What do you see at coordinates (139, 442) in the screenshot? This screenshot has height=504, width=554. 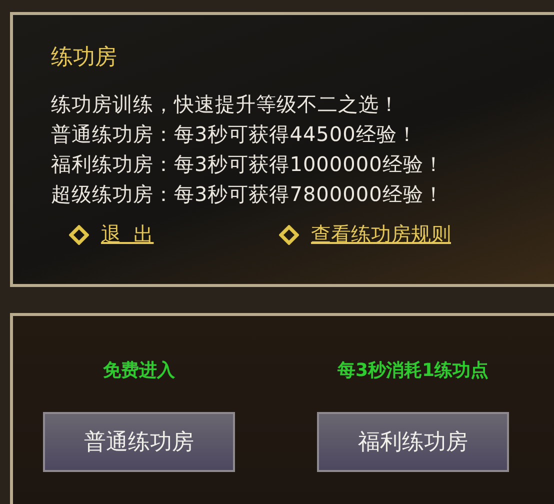 I see `room-button: 普通练功房` at bounding box center [139, 442].